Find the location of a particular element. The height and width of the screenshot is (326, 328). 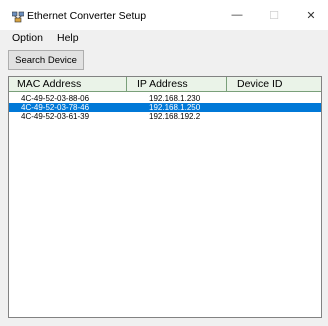

ip-address-cell: 192.168.192.2 is located at coordinates (175, 116).